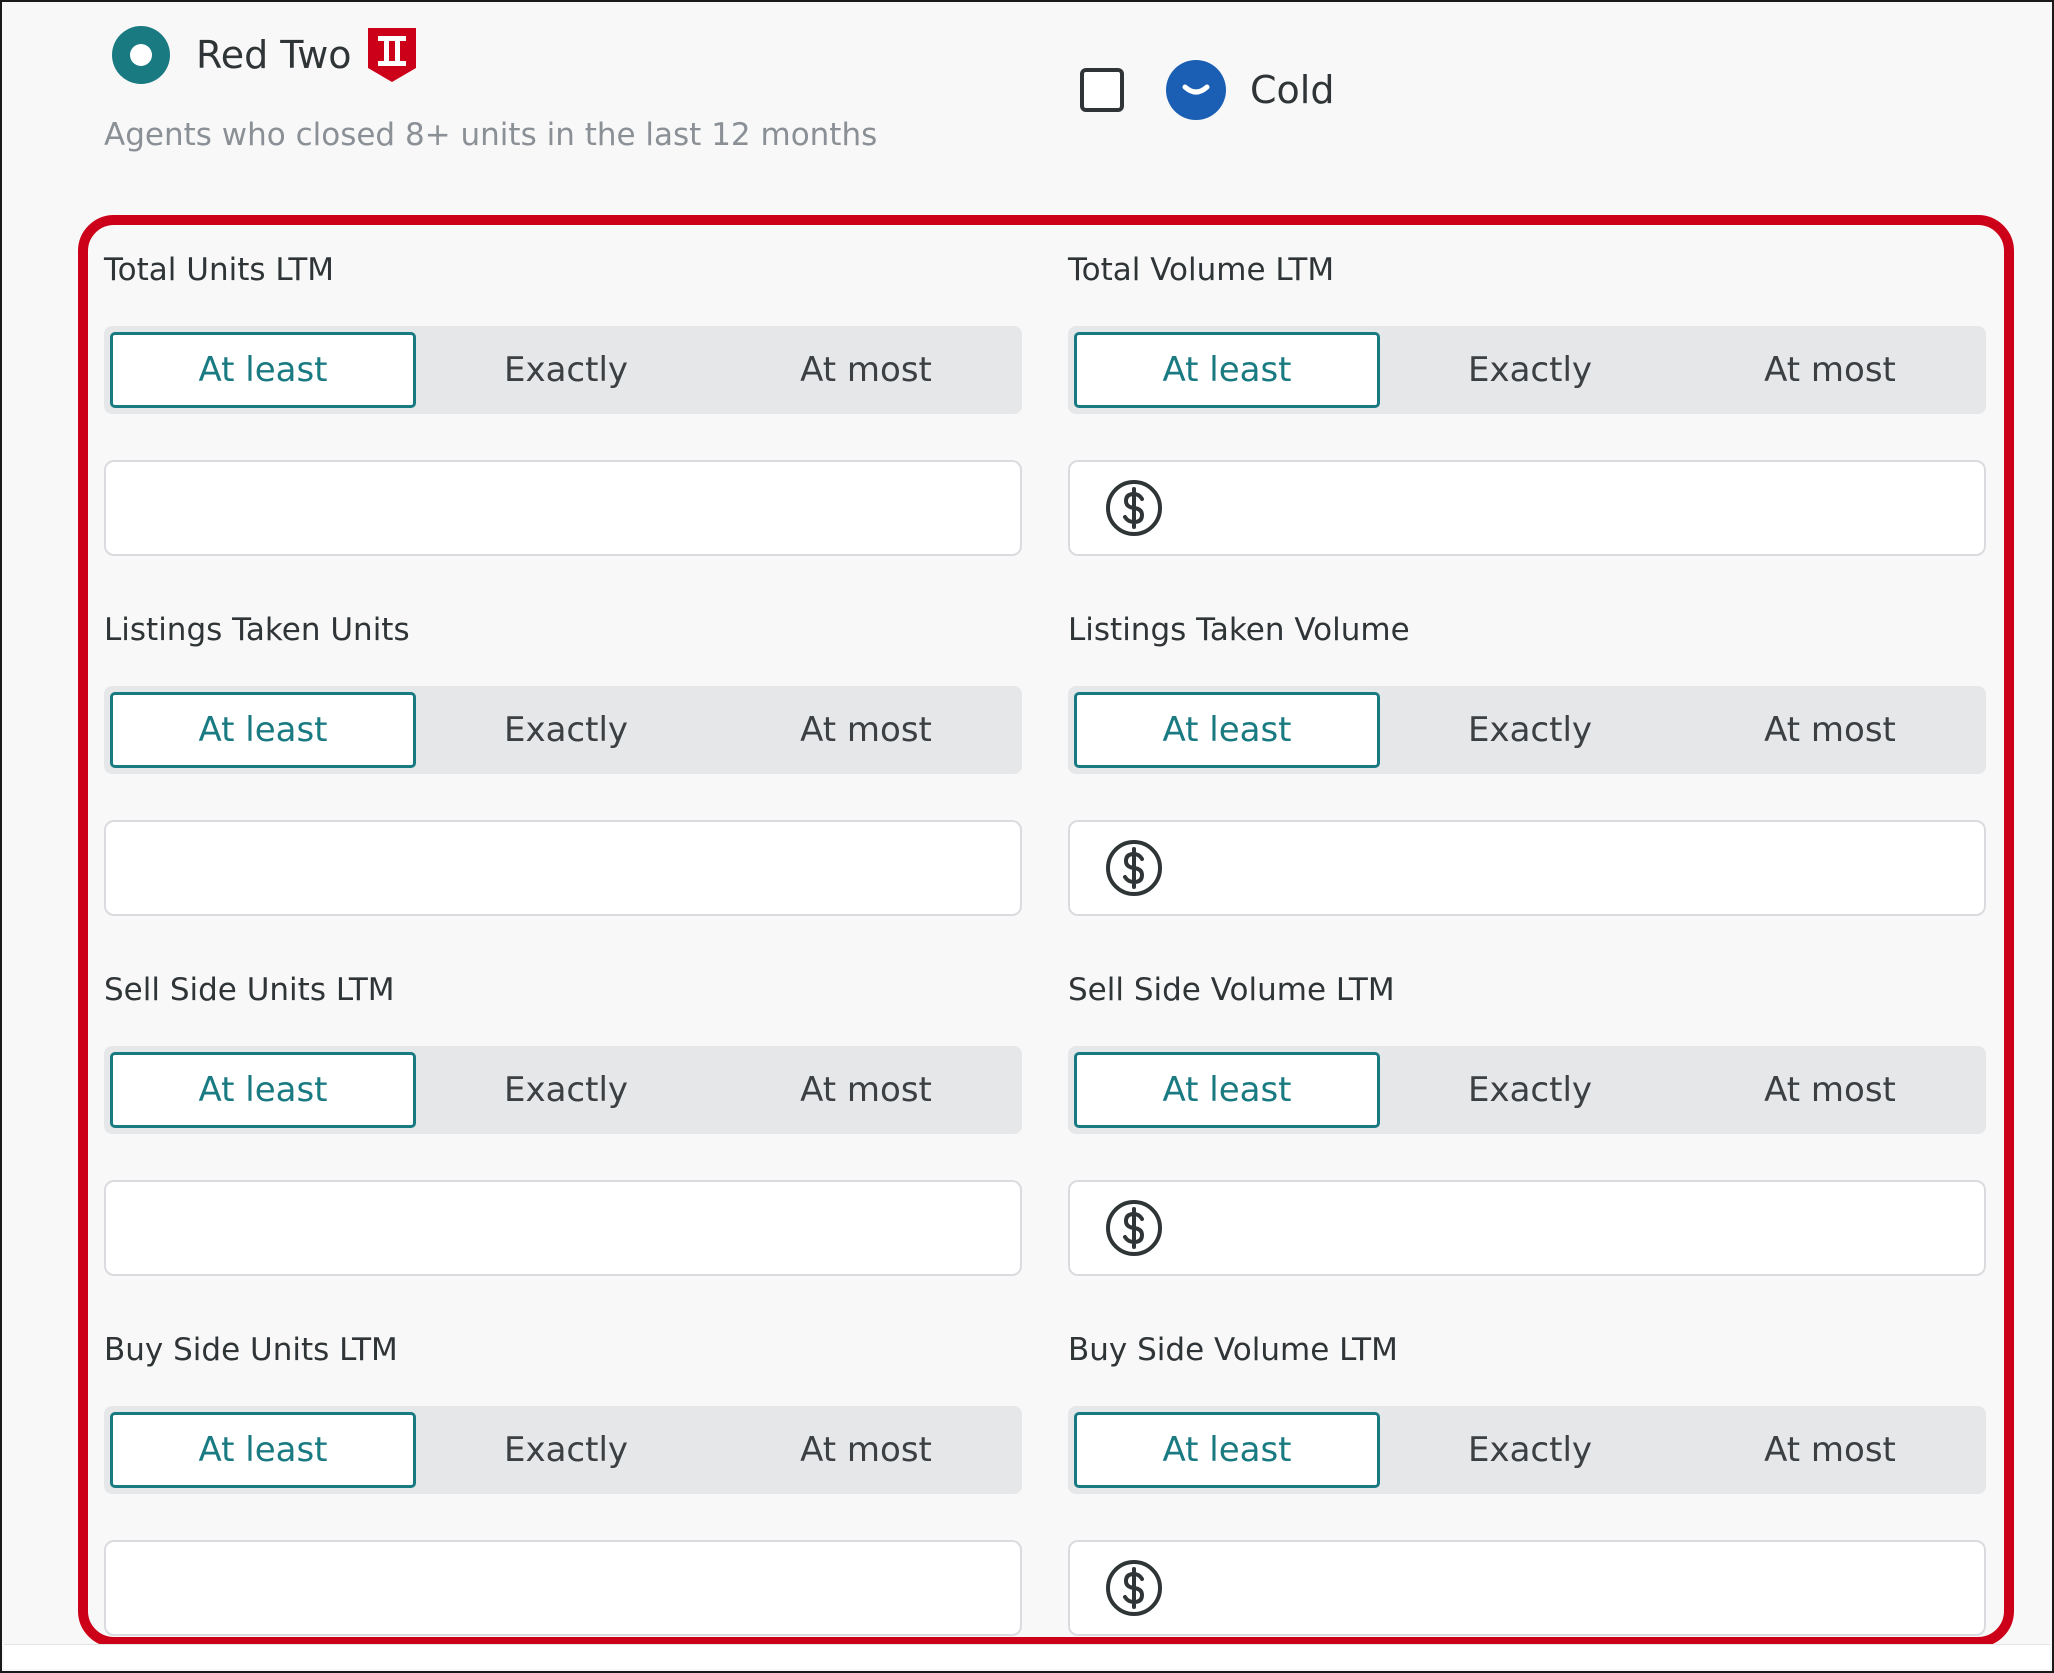 The image size is (2054, 1673). What do you see at coordinates (1233, 1350) in the screenshot?
I see `field-label: Buy Side Volume LTM` at bounding box center [1233, 1350].